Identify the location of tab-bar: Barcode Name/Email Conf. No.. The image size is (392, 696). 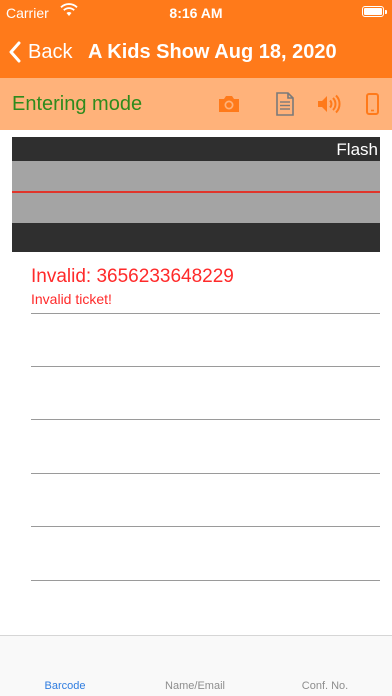
(196, 665).